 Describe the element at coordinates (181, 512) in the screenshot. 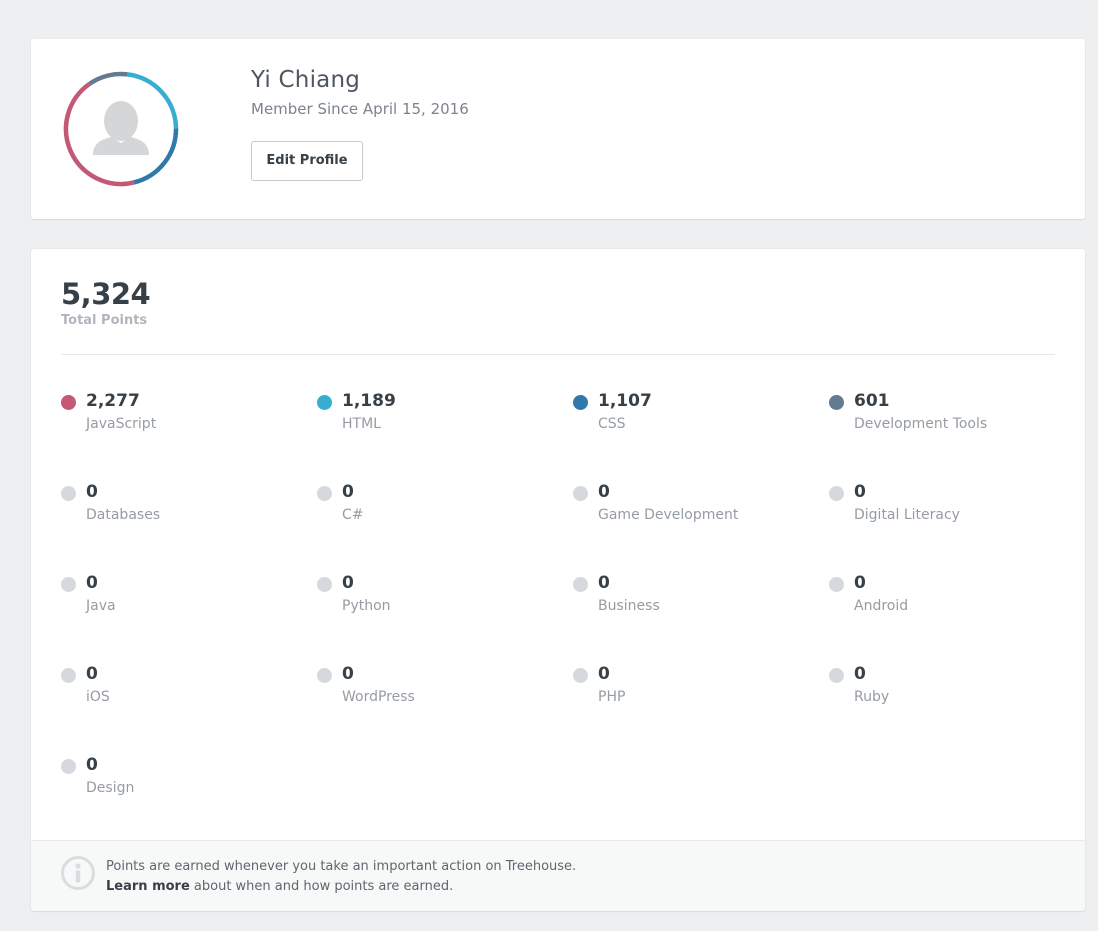

I see `topic-item: 0 Databases` at that location.